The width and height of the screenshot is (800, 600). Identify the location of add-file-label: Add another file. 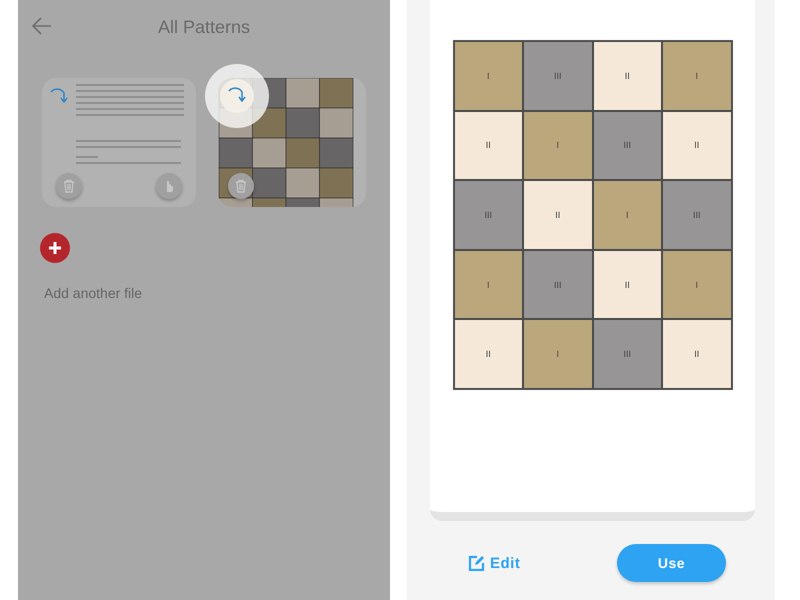
(94, 293).